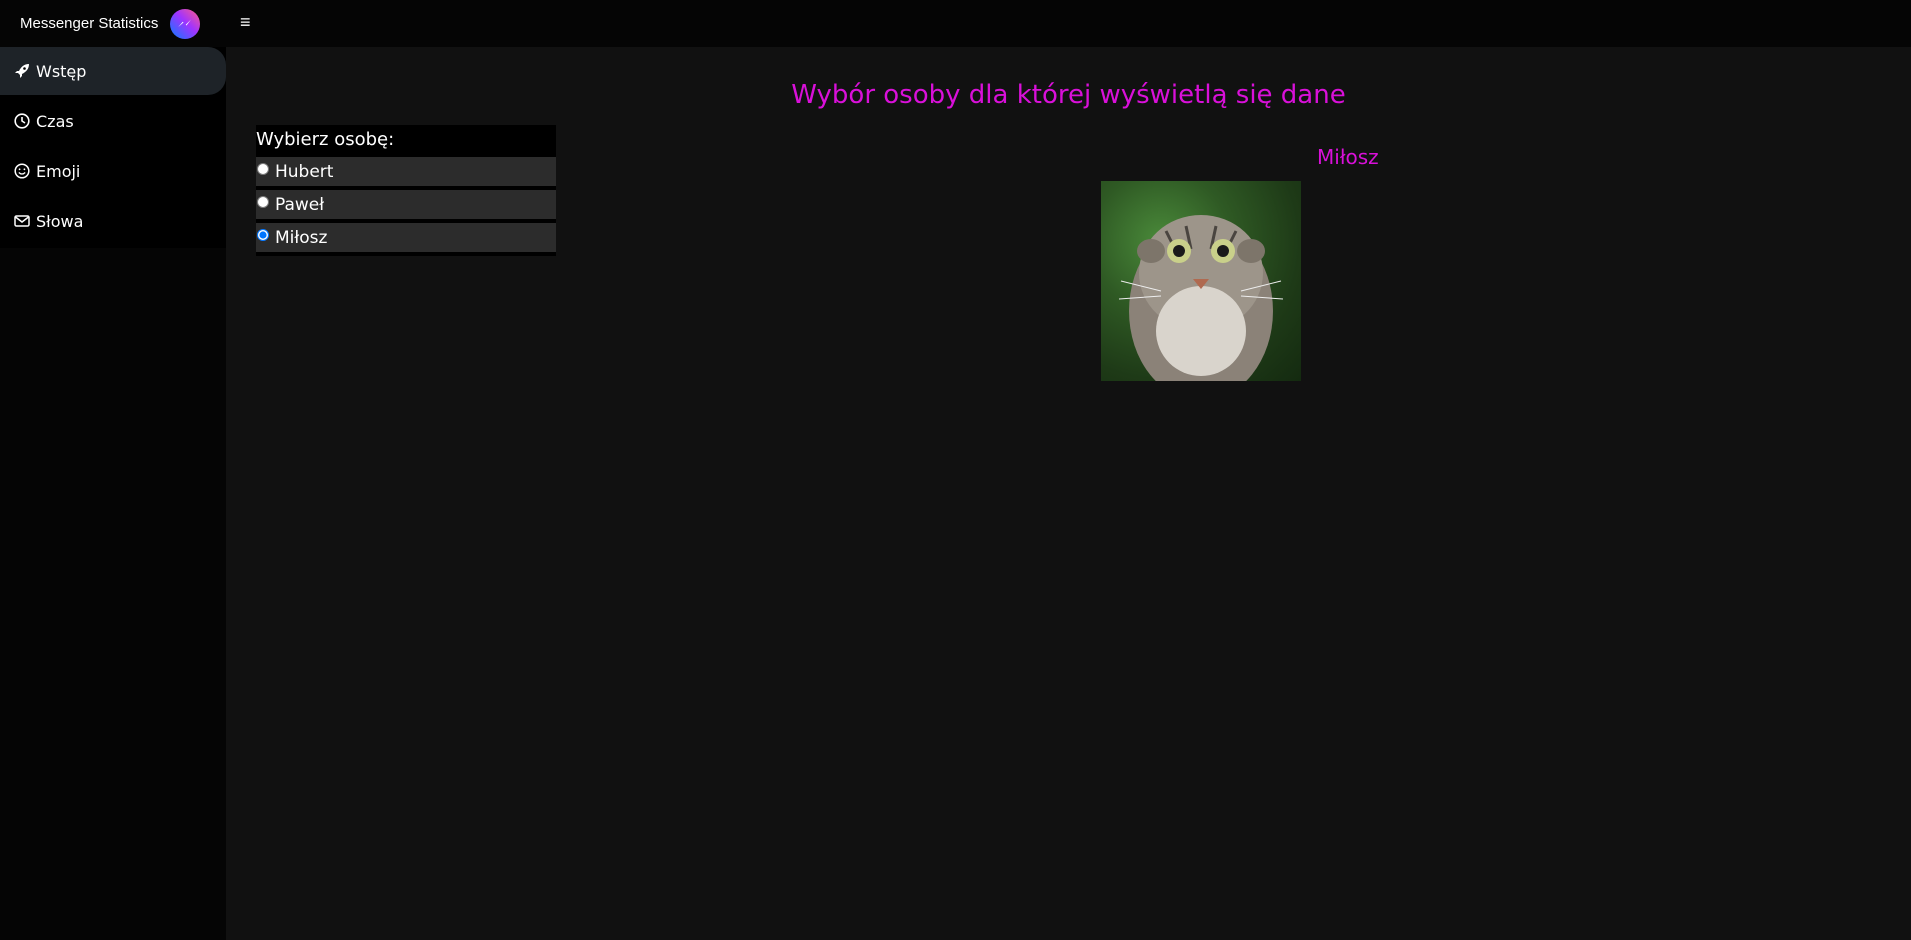 This screenshot has width=1911, height=940. What do you see at coordinates (245, 22) in the screenshot?
I see `hamburger-icon: ≡` at bounding box center [245, 22].